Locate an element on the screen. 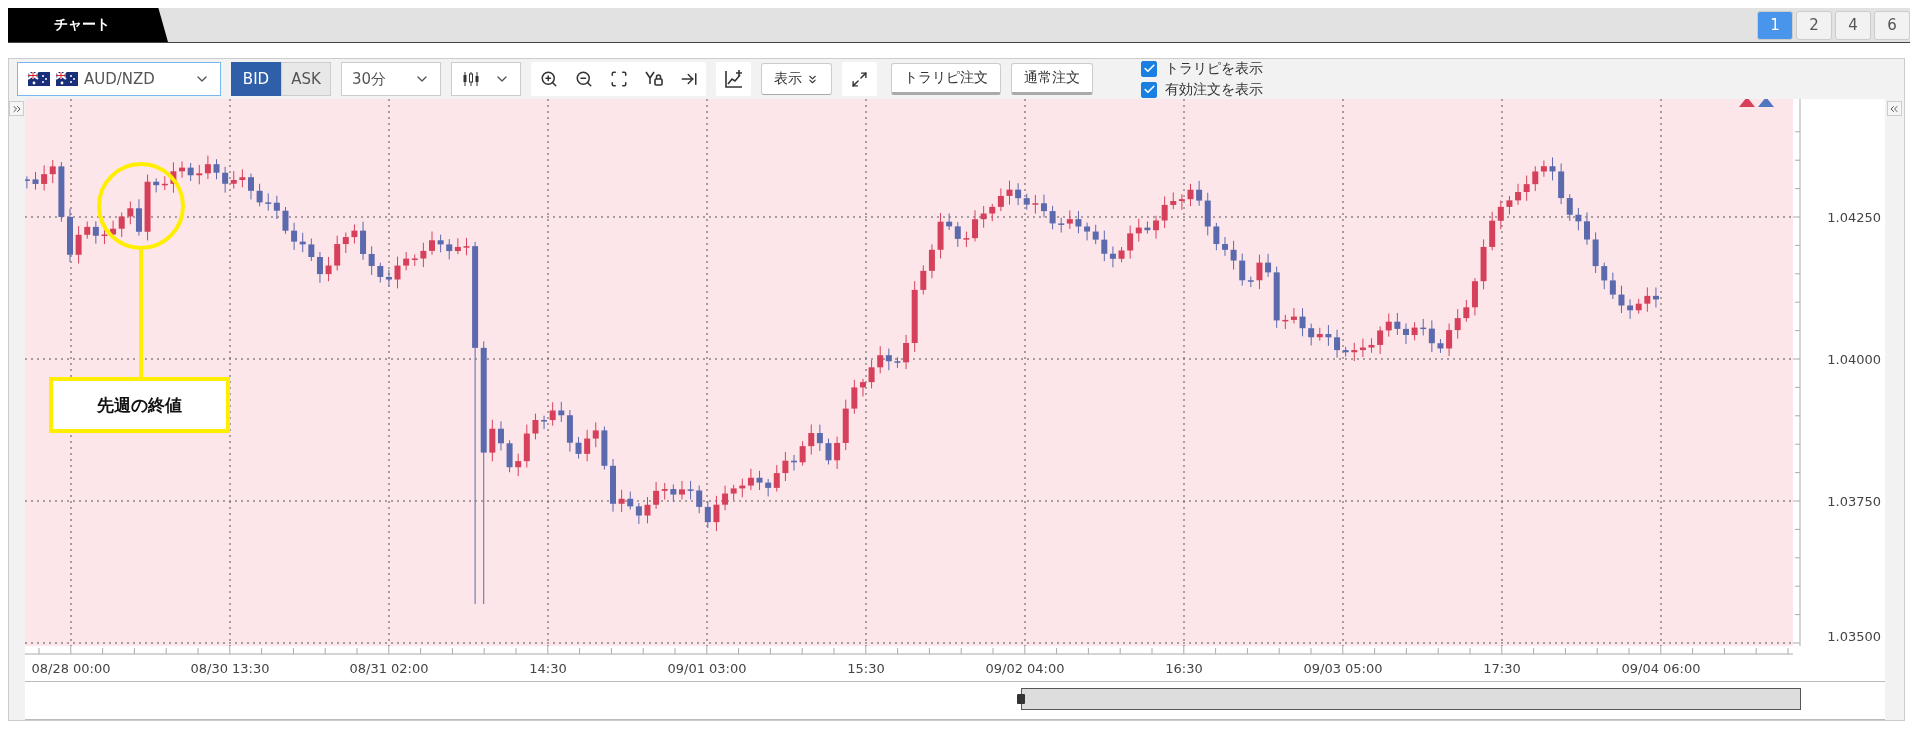 This screenshot has height=737, width=1917. chart-tab: チャート is located at coordinates (88, 25).